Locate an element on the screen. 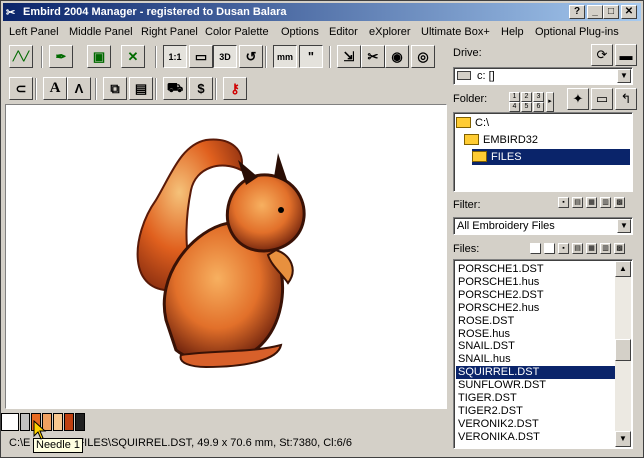  view-1to1-button: 1:1 is located at coordinates (175, 56).